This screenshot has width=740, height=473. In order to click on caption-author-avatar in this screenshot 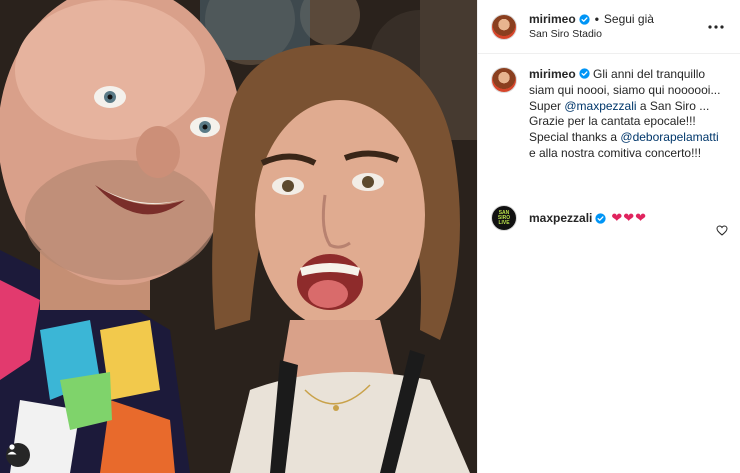, I will do `click(504, 80)`.